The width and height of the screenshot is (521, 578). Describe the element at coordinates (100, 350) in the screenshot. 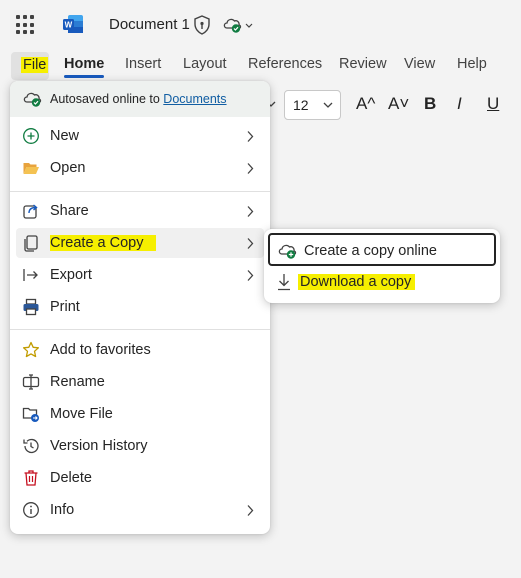

I see `menu-item-label: Add to favorites` at that location.